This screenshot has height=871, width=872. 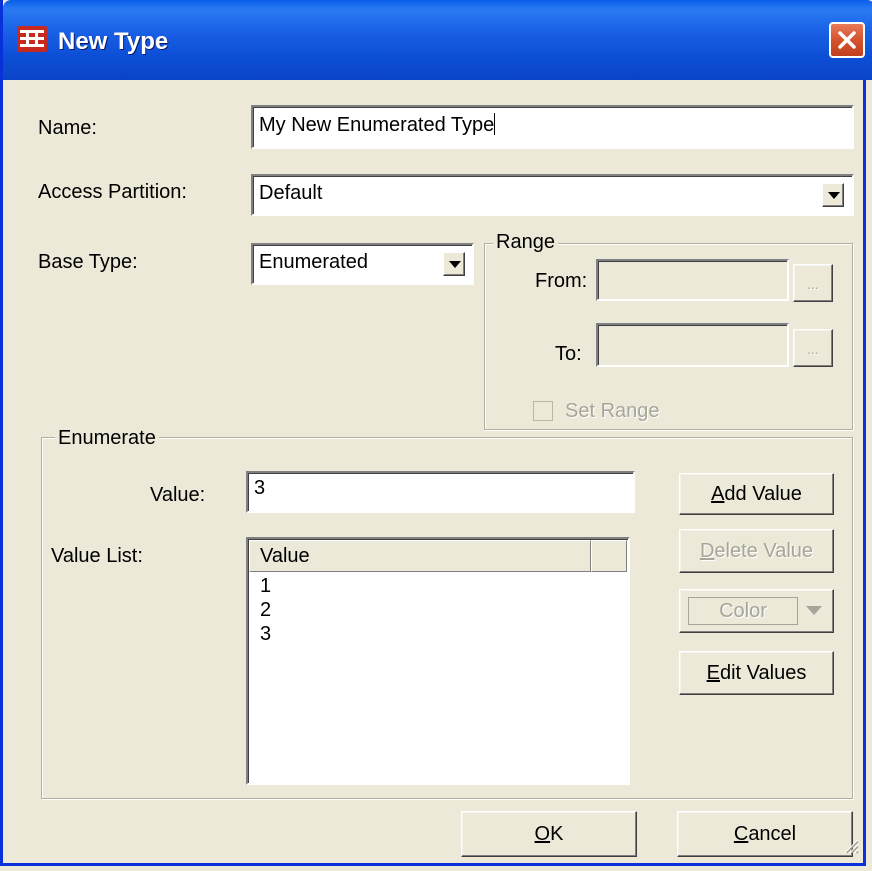 What do you see at coordinates (362, 264) in the screenshot?
I see `base-type-select: Enumerated` at bounding box center [362, 264].